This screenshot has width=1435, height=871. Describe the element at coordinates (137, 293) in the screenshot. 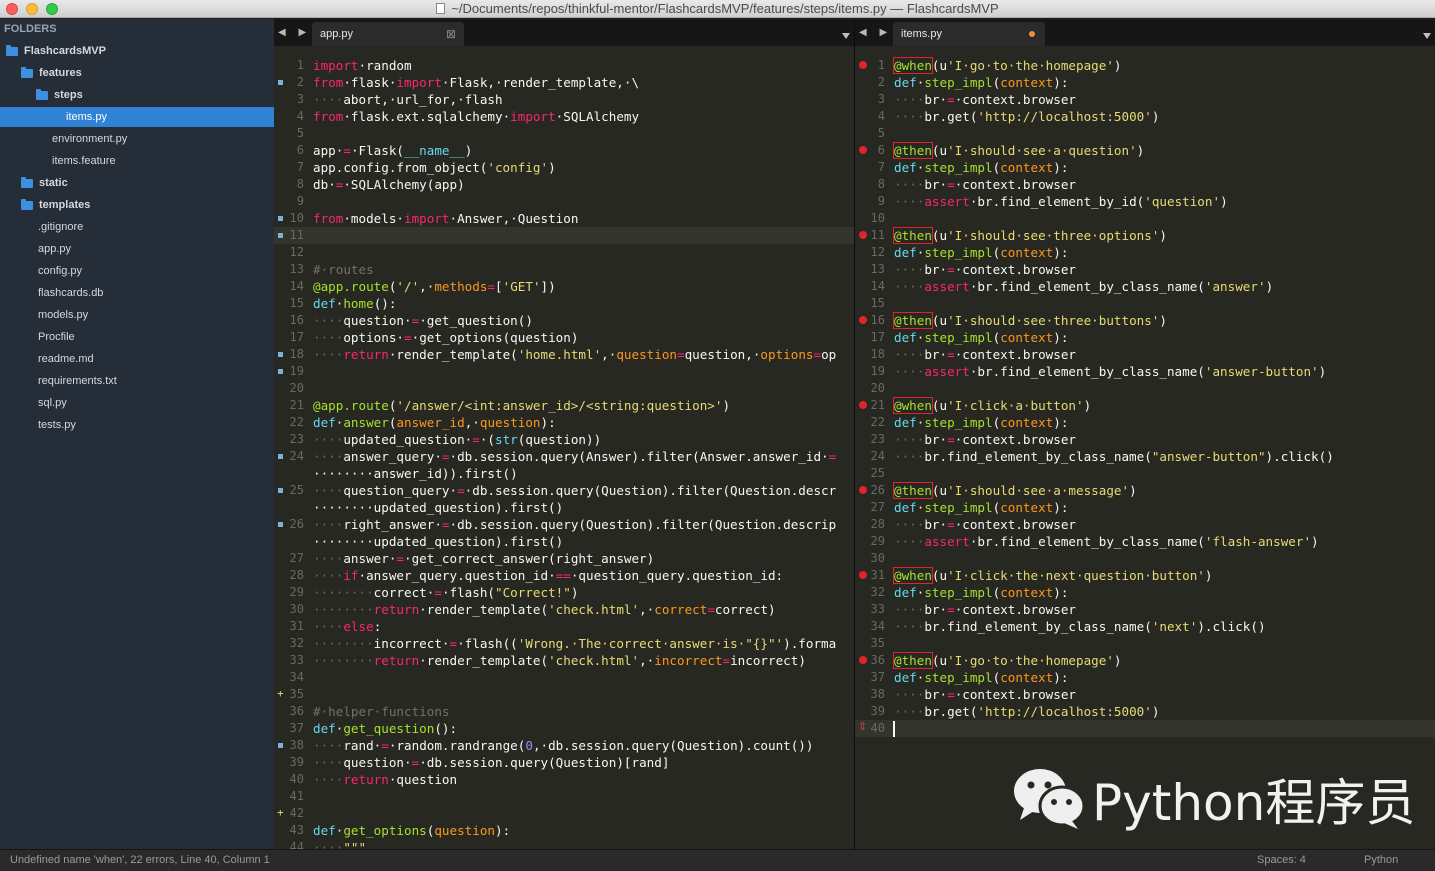

I see `sidebar-file: flashcards.db` at that location.